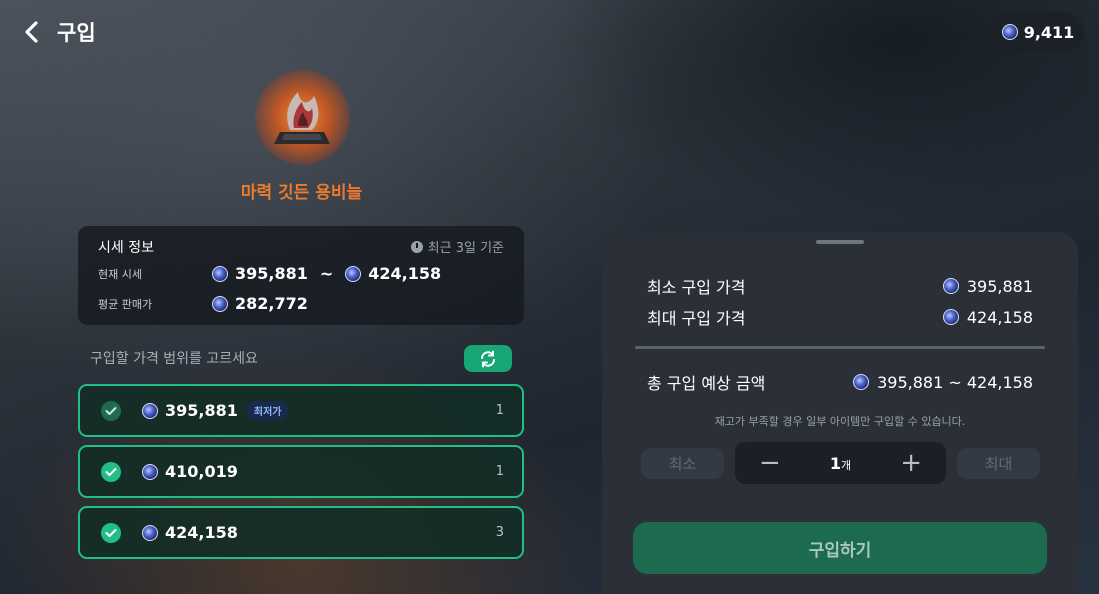  What do you see at coordinates (696, 318) in the screenshot?
I see `max-price-label: 최대 구입 가격` at bounding box center [696, 318].